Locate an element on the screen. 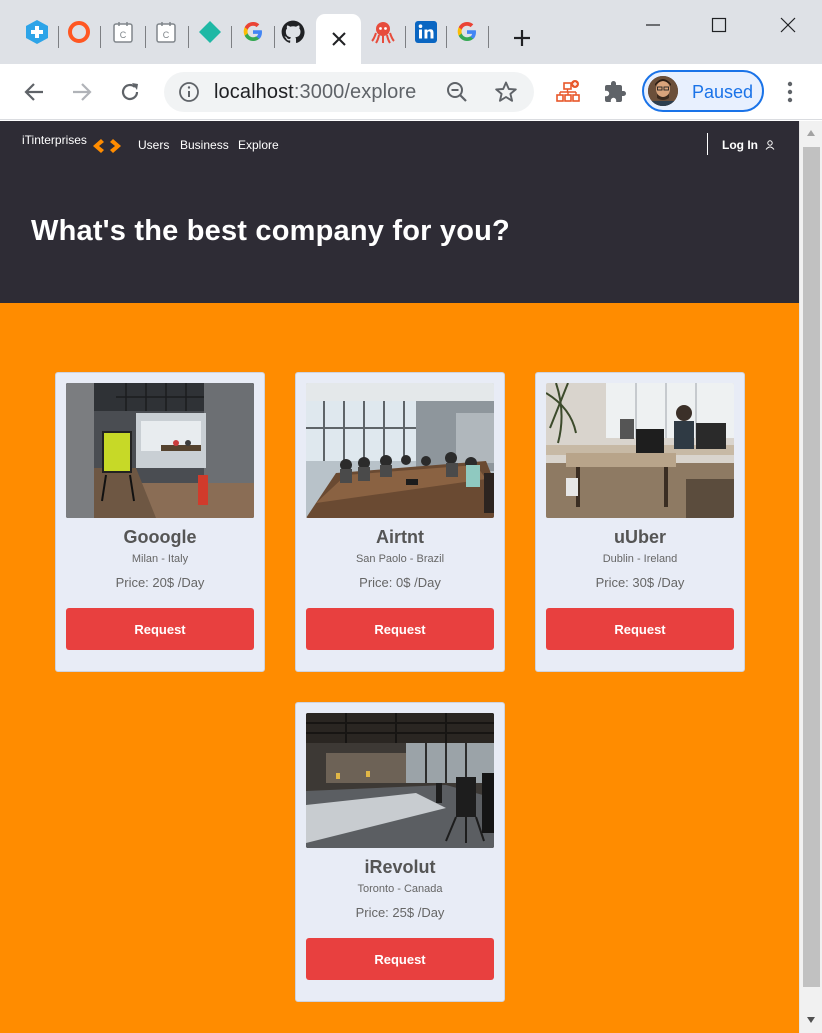 This screenshot has height=1033, width=822. linkedin-icon is located at coordinates (426, 32).